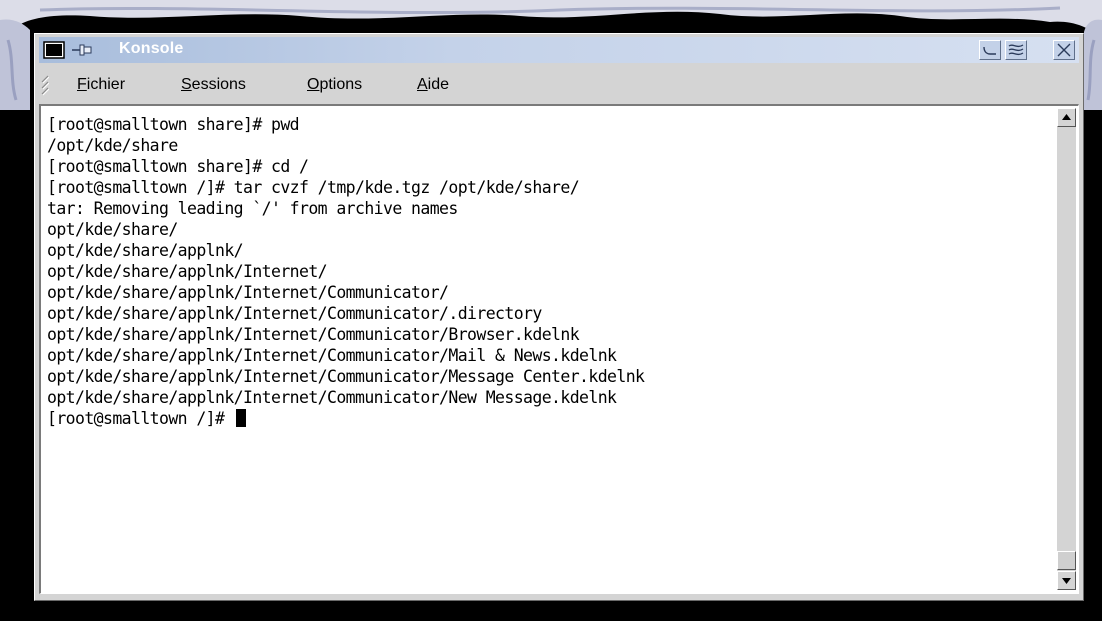  What do you see at coordinates (422, 84) in the screenshot?
I see `menu-accel: A` at bounding box center [422, 84].